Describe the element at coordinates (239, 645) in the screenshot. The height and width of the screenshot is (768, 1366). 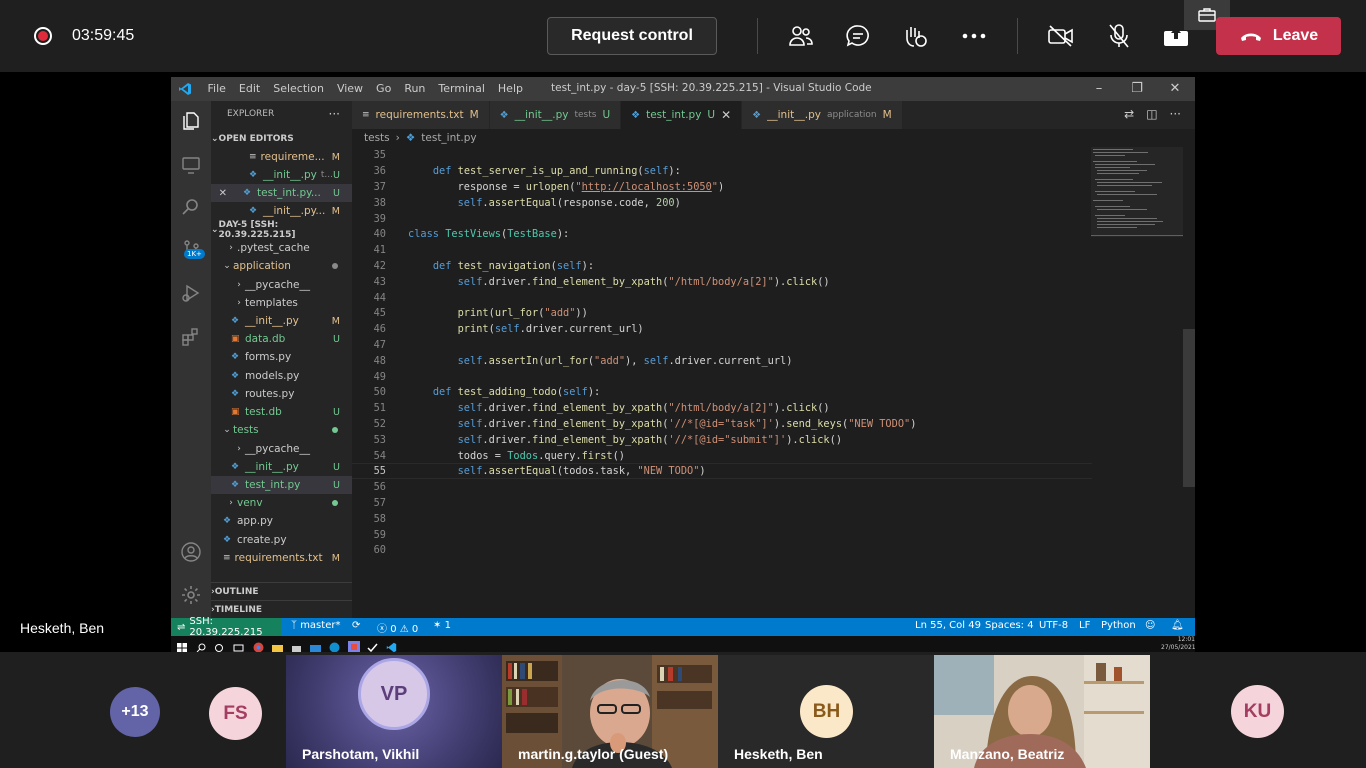
I see `task-view-icon` at that location.